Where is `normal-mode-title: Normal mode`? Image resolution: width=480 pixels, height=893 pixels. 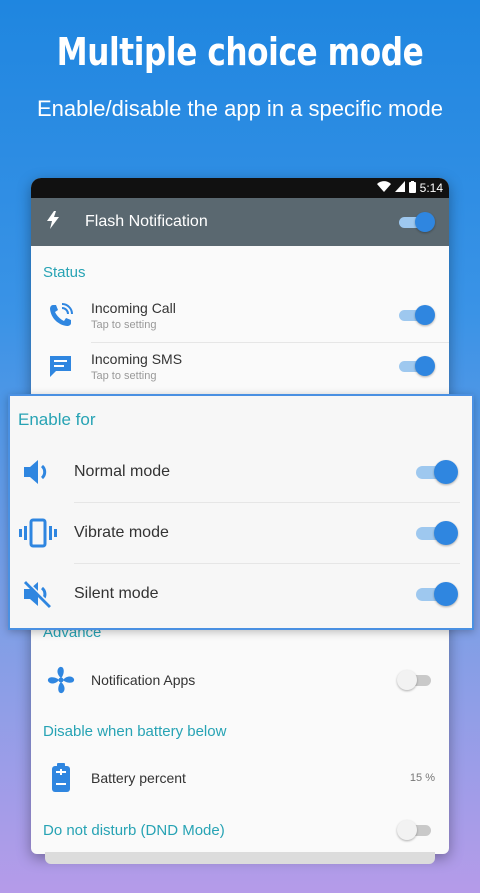
normal-mode-title: Normal mode is located at coordinates (122, 471).